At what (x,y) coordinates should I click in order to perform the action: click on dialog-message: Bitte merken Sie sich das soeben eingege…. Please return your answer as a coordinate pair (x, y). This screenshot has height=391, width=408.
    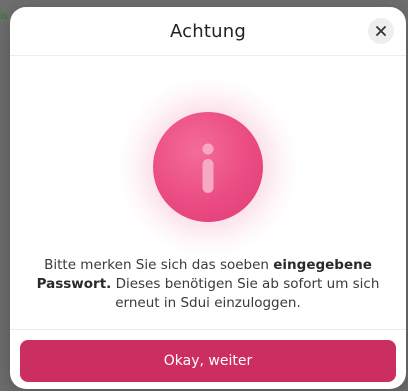
    Looking at the image, I should click on (208, 284).